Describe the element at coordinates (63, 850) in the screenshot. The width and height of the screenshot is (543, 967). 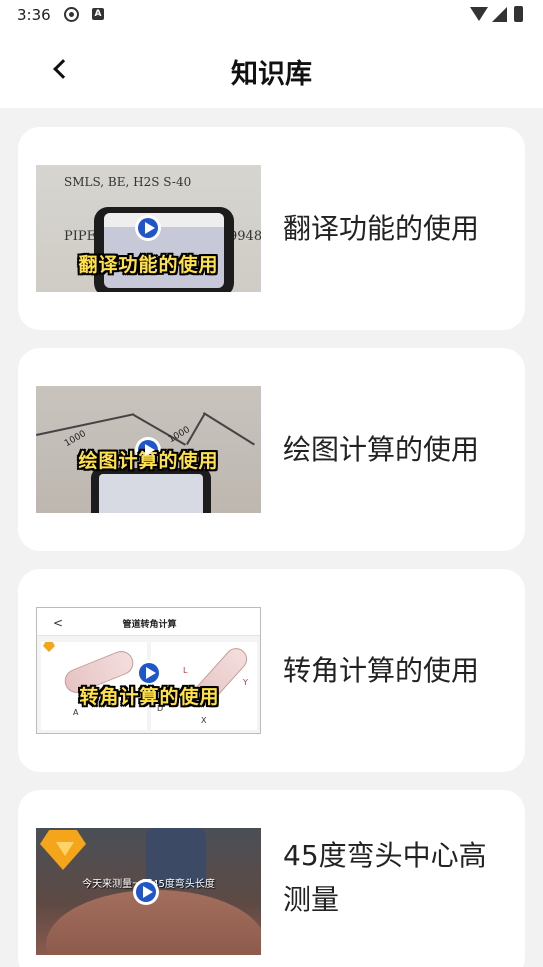
I see `gem-icon` at that location.